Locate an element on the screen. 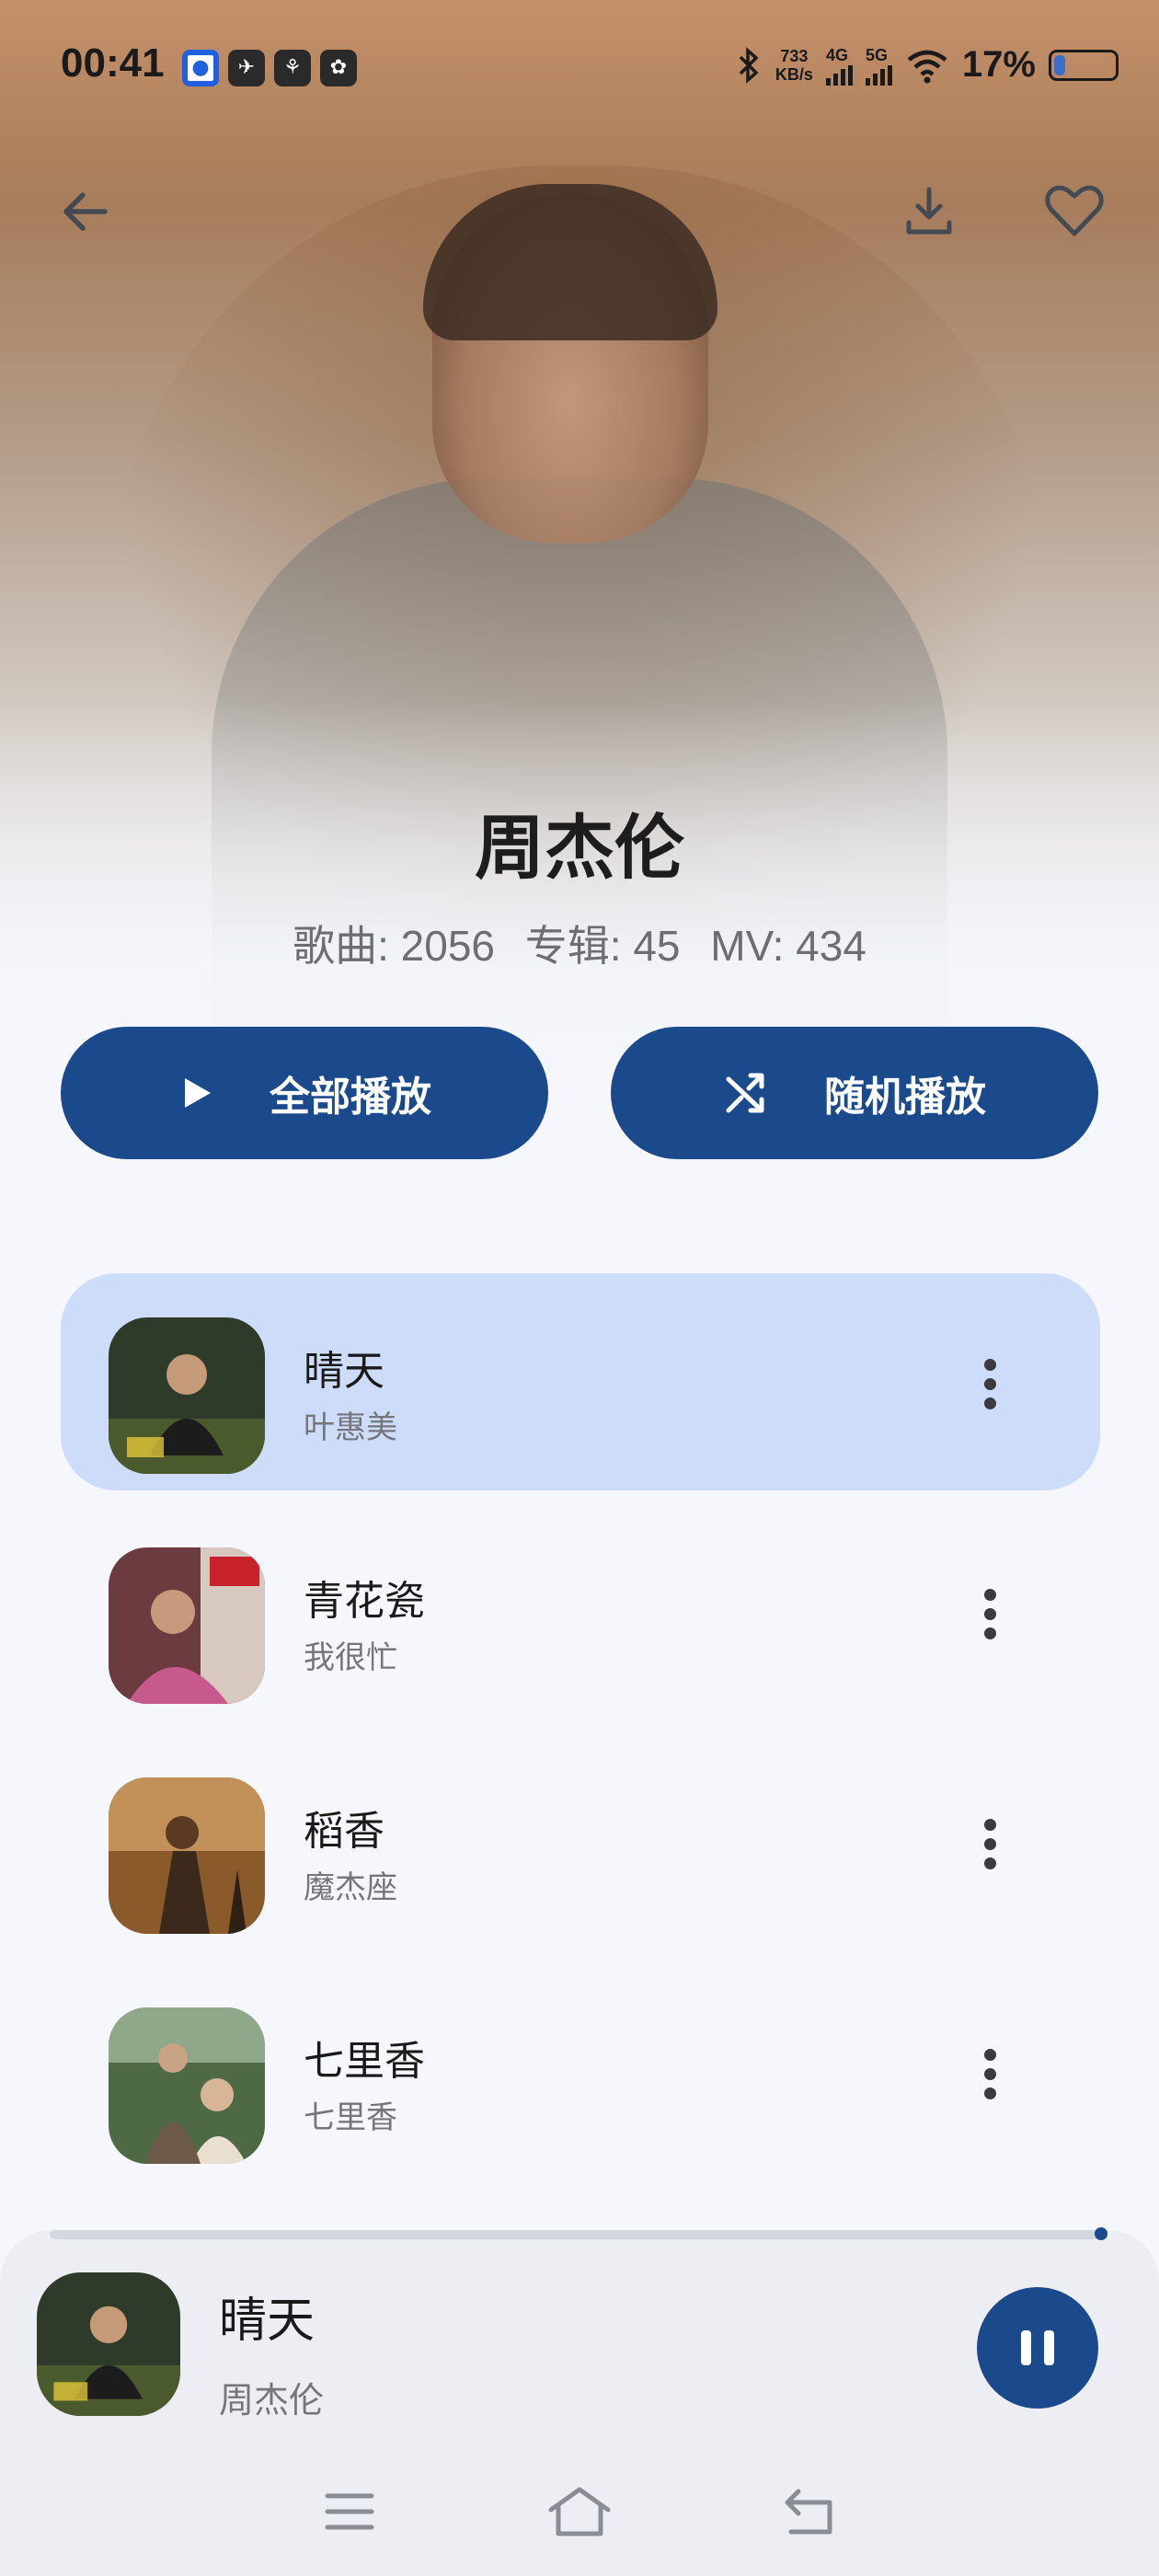 The width and height of the screenshot is (1159, 2576). now-playing-artist: 周杰伦 is located at coordinates (272, 2400).